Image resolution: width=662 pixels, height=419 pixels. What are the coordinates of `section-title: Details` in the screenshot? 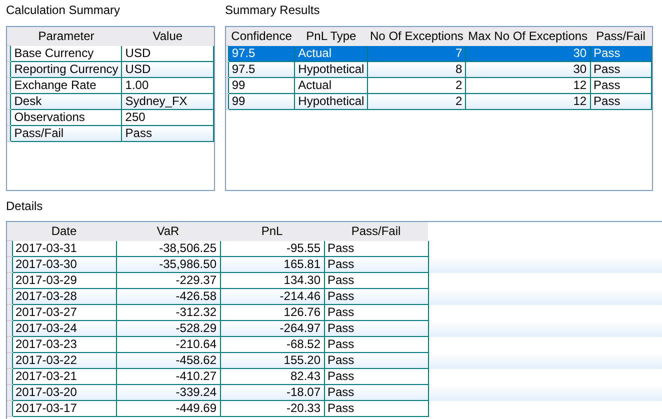 It's located at (24, 206).